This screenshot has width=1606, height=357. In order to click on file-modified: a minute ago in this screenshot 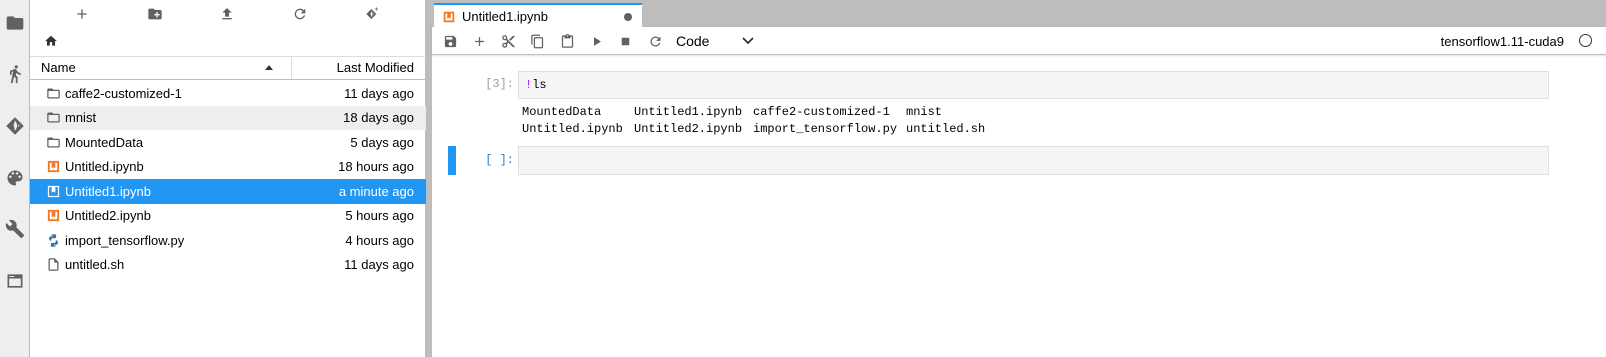, I will do `click(376, 191)`.